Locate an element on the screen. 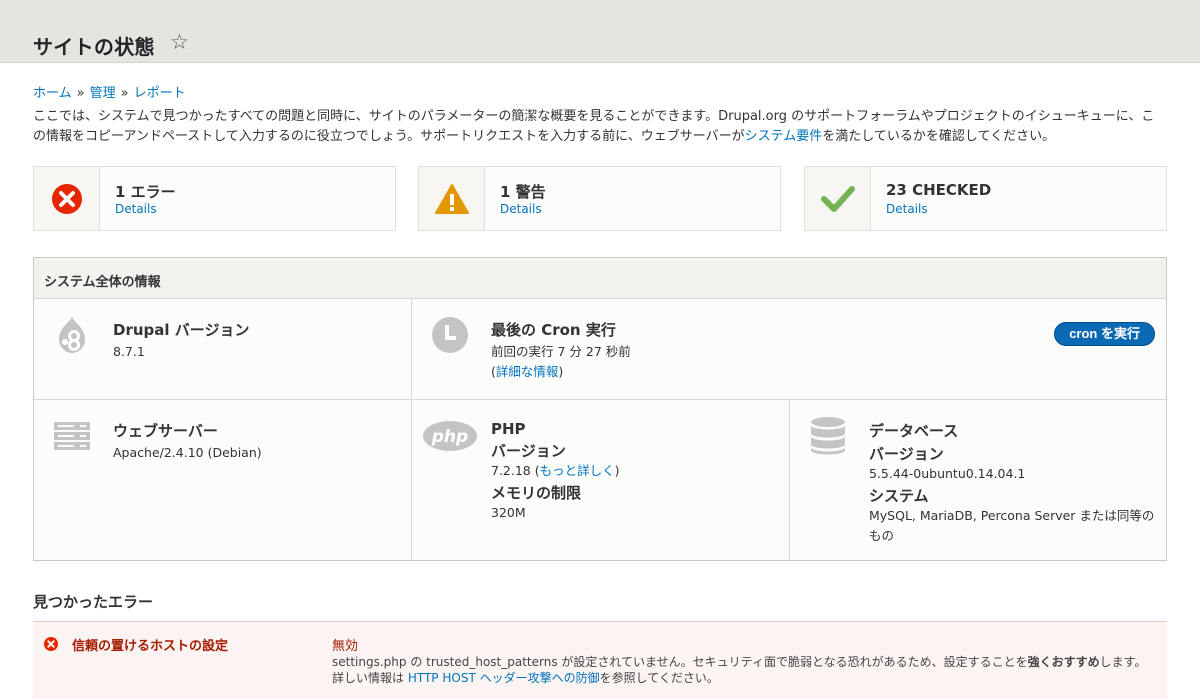 This screenshot has width=1200, height=699. database-version-value: 5.5.44-0ubuntu0.14.04.1 is located at coordinates (947, 473).